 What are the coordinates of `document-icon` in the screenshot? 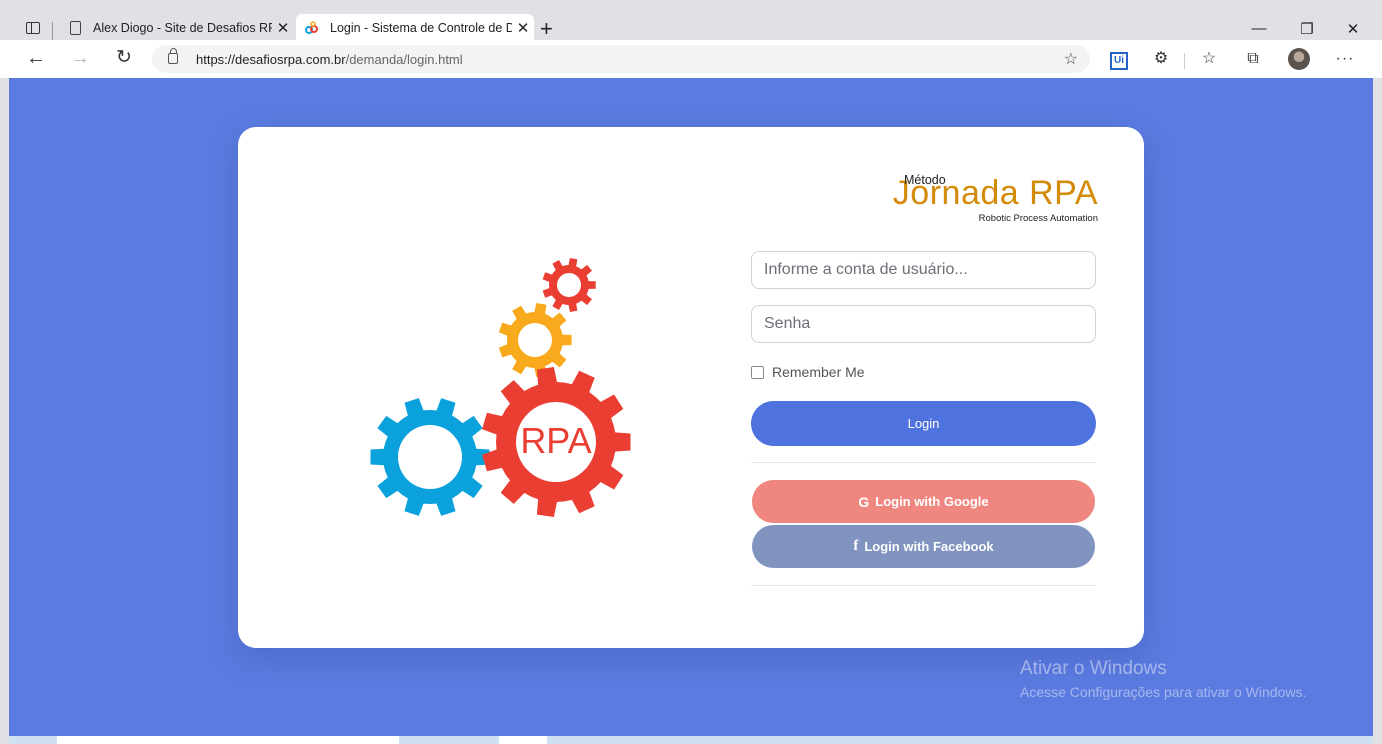 It's located at (75, 28).